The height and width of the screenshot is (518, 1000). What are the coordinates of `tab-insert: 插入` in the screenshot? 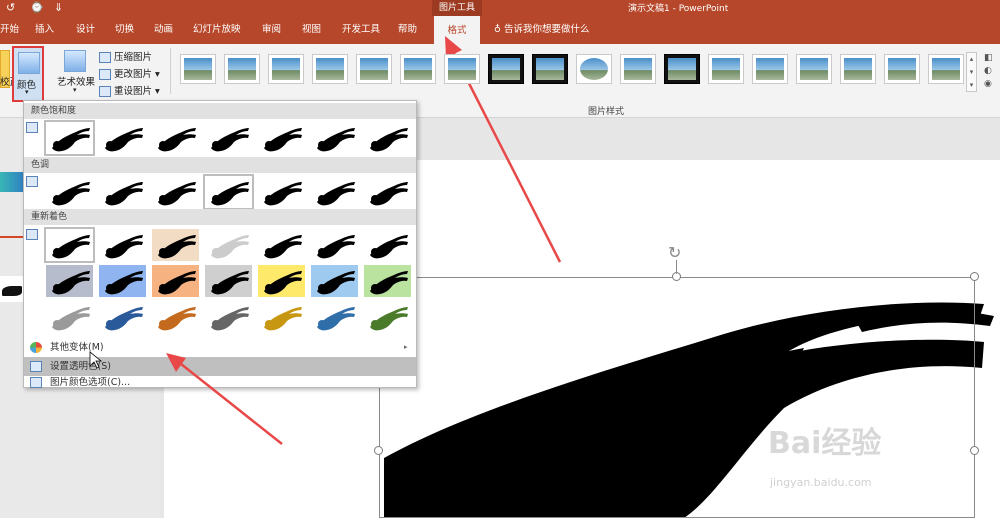 It's located at (44, 30).